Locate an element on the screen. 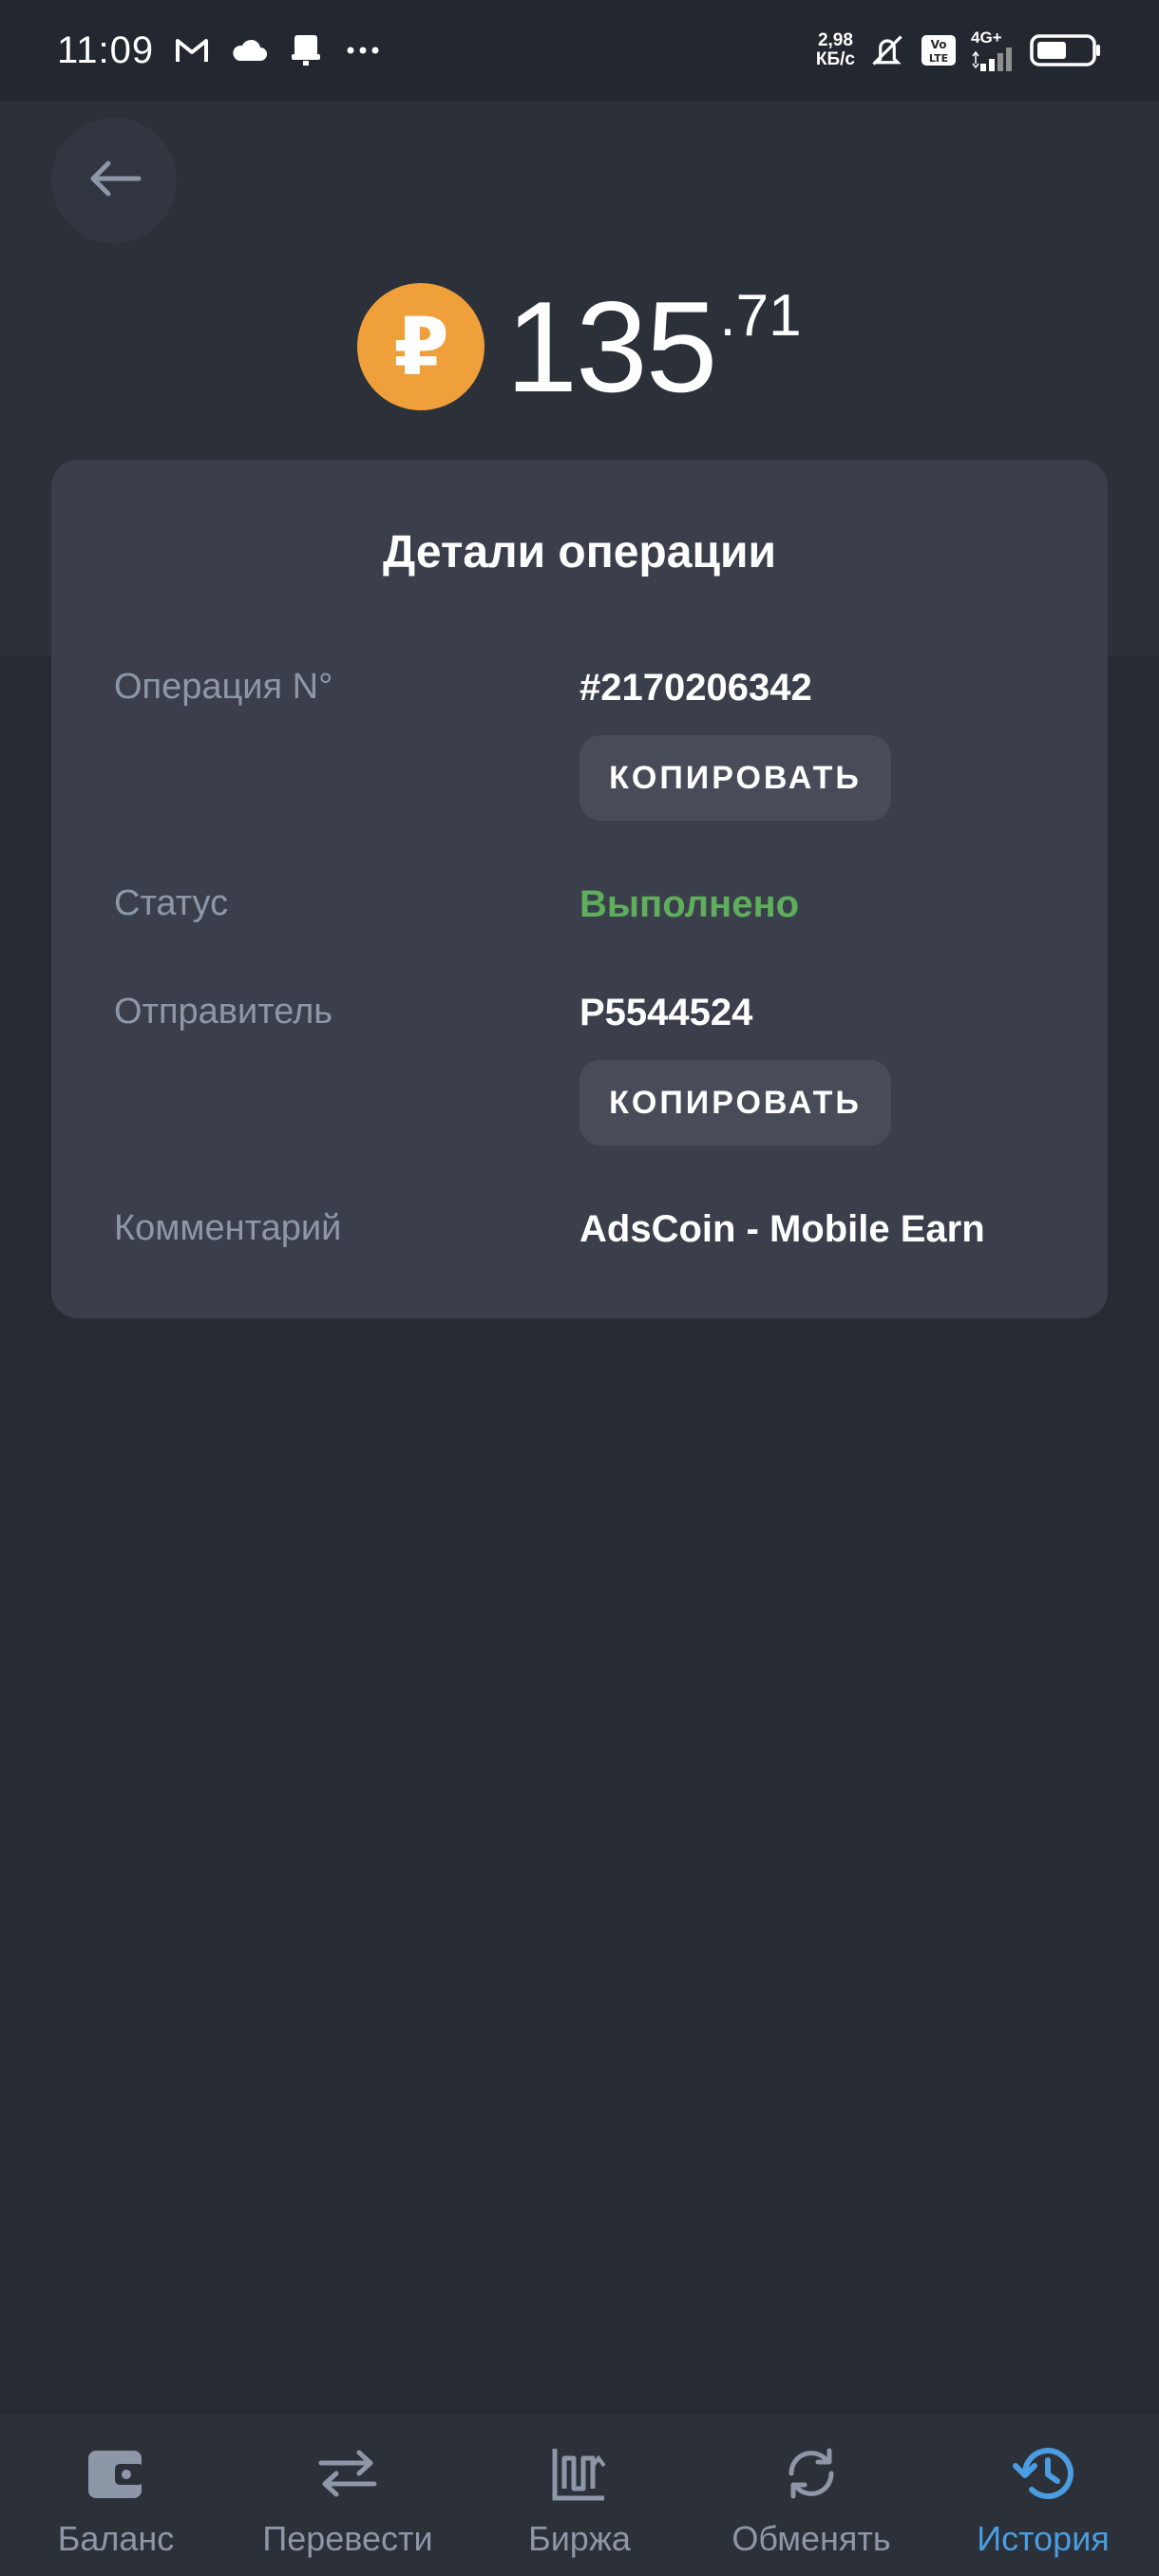 This screenshot has height=2576, width=1159. mute-icon is located at coordinates (887, 50).